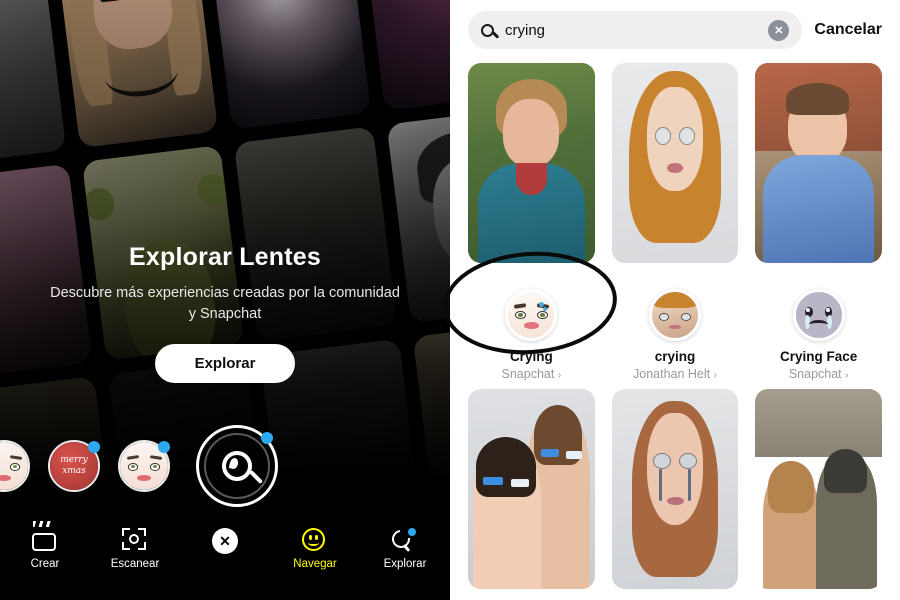  What do you see at coordinates (45, 564) in the screenshot?
I see `nav-label-crear: Crear` at bounding box center [45, 564].